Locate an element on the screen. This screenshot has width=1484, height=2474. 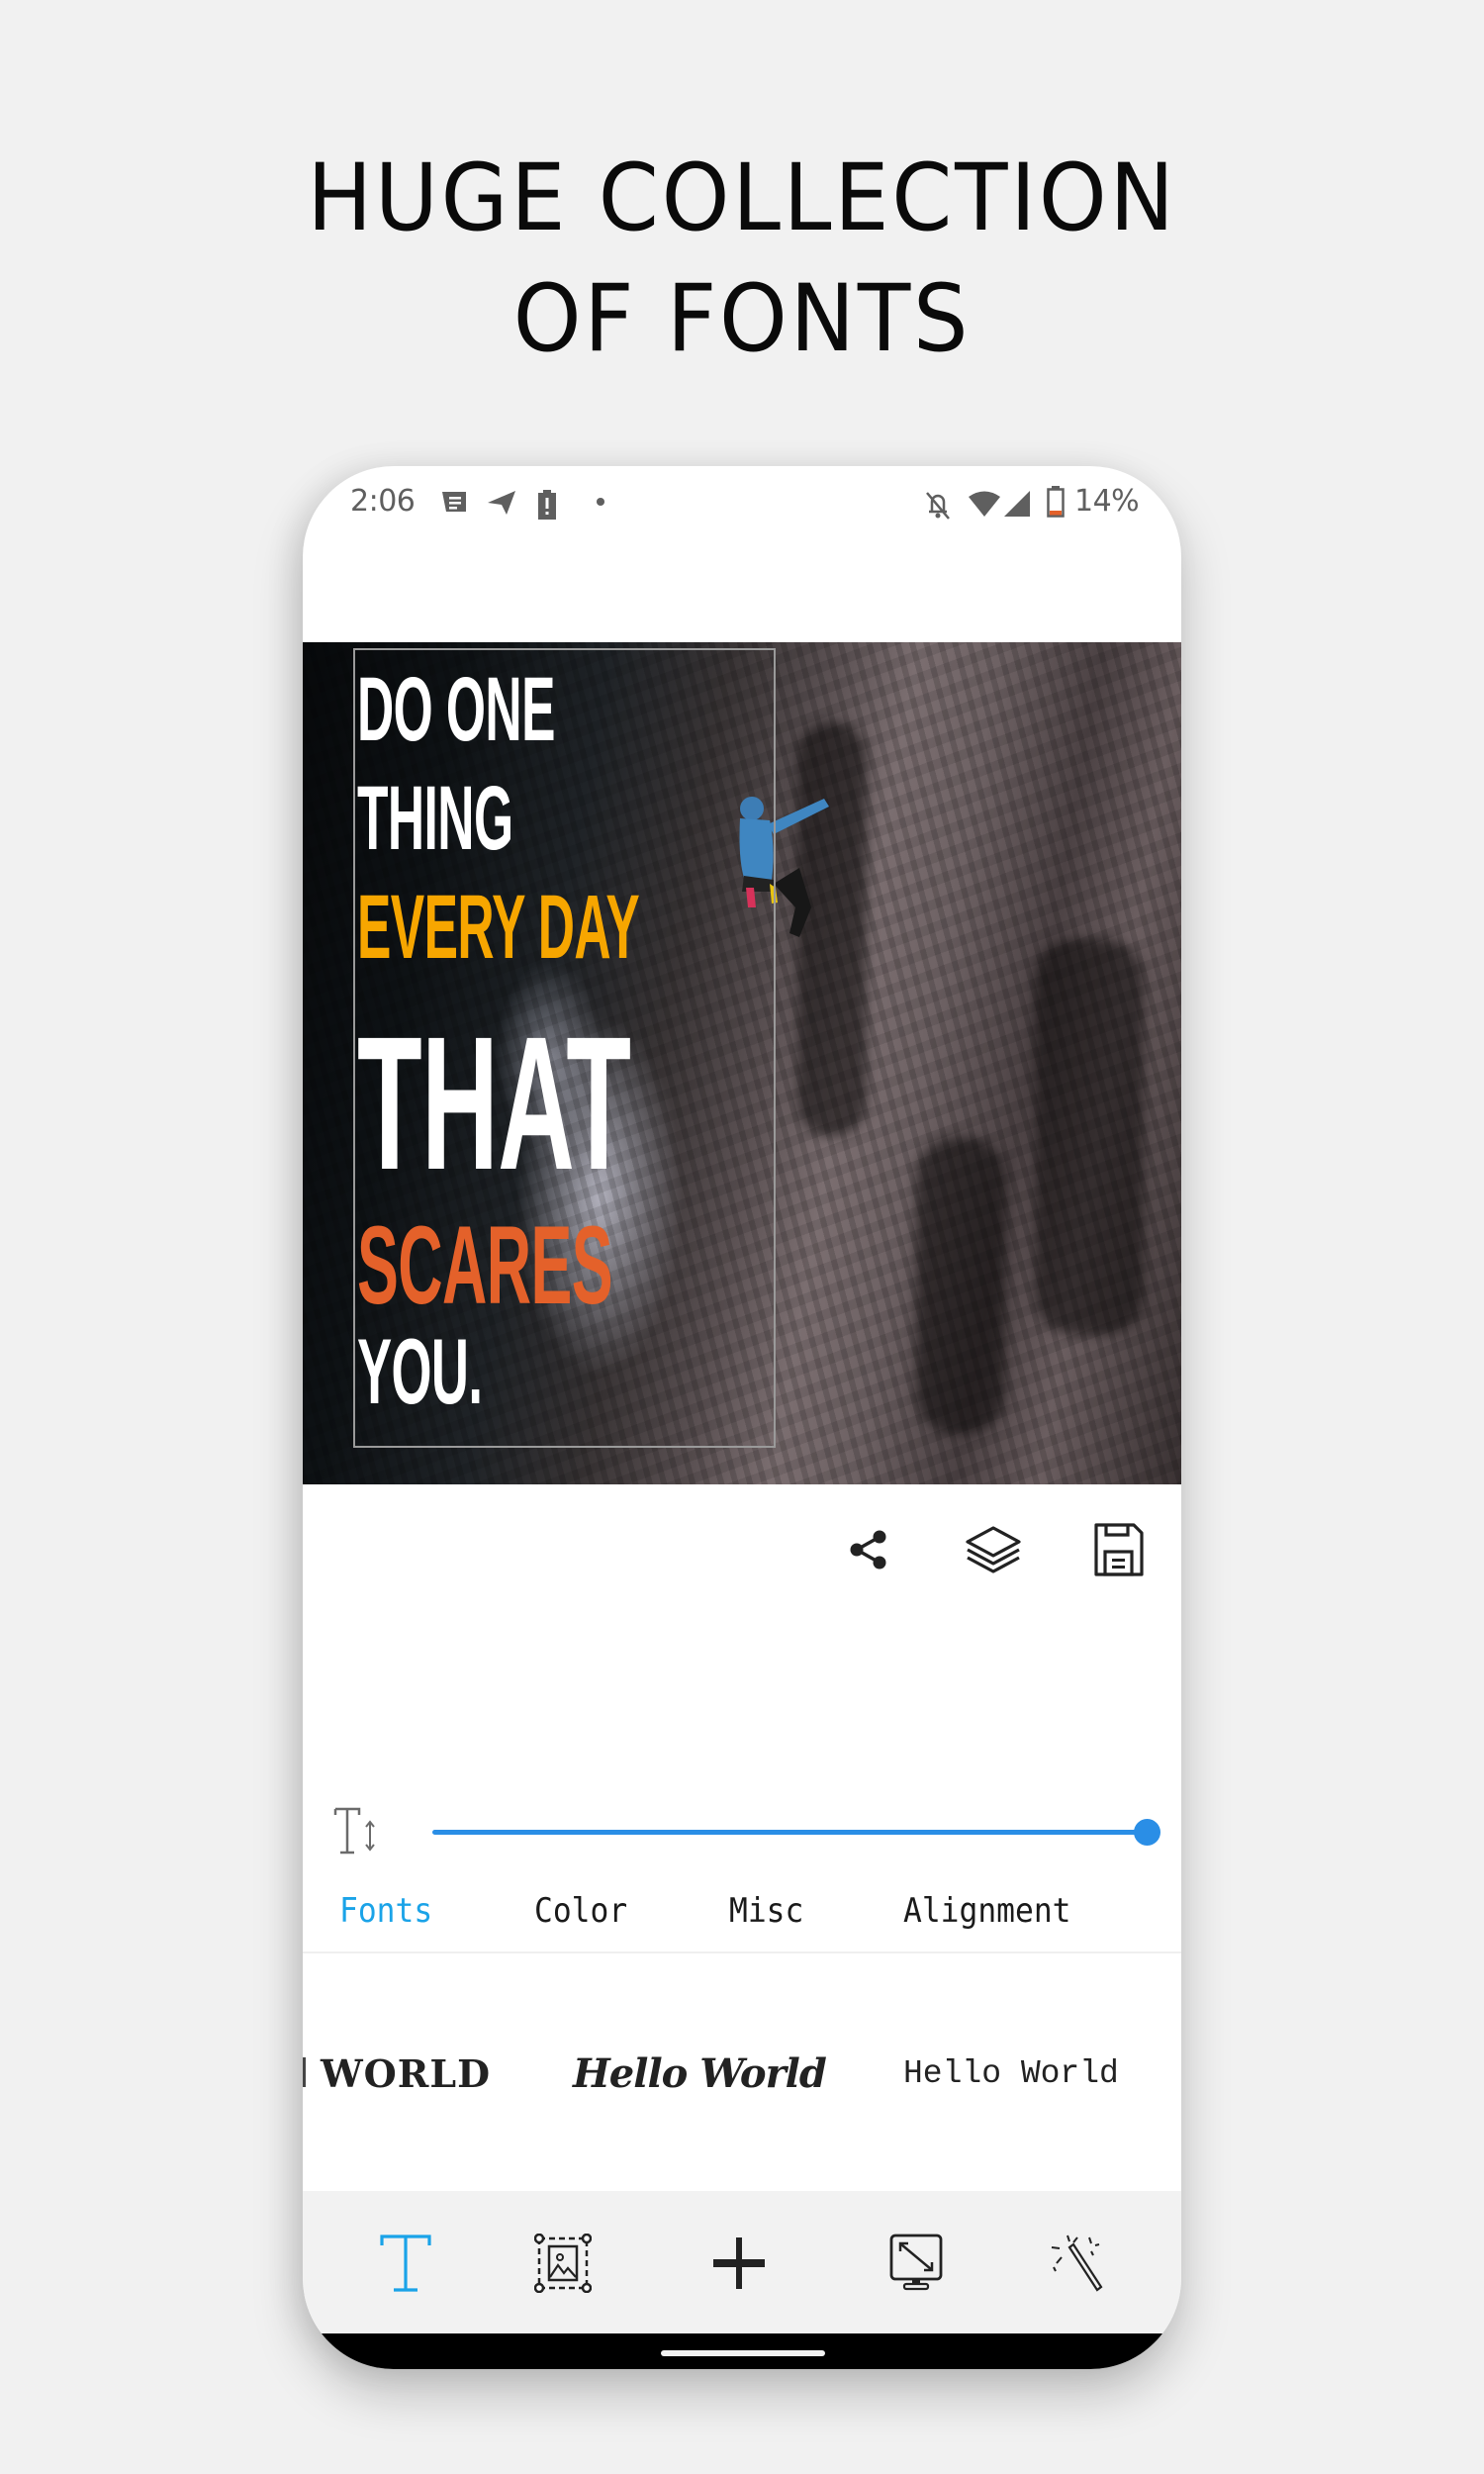
notifications-off-icon is located at coordinates (938, 506).